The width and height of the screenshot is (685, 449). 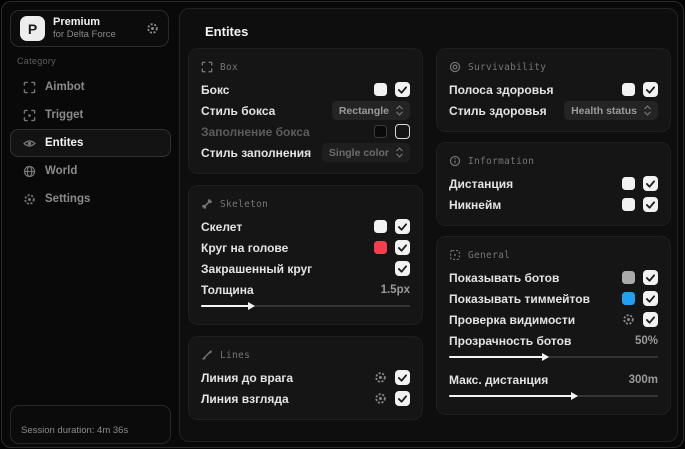 I want to click on setting-row: Стиль заполнения Single color, so click(x=305, y=152).